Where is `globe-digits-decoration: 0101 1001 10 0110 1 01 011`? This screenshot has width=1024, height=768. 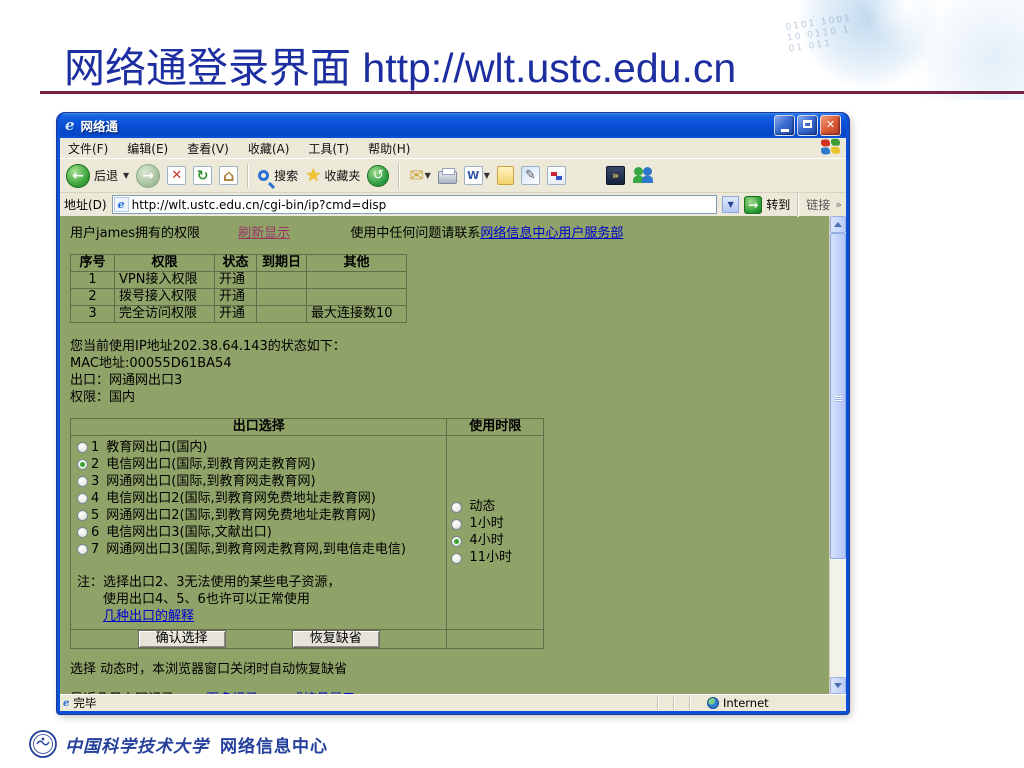 globe-digits-decoration: 0101 1001 10 0110 1 01 011 is located at coordinates (819, 34).